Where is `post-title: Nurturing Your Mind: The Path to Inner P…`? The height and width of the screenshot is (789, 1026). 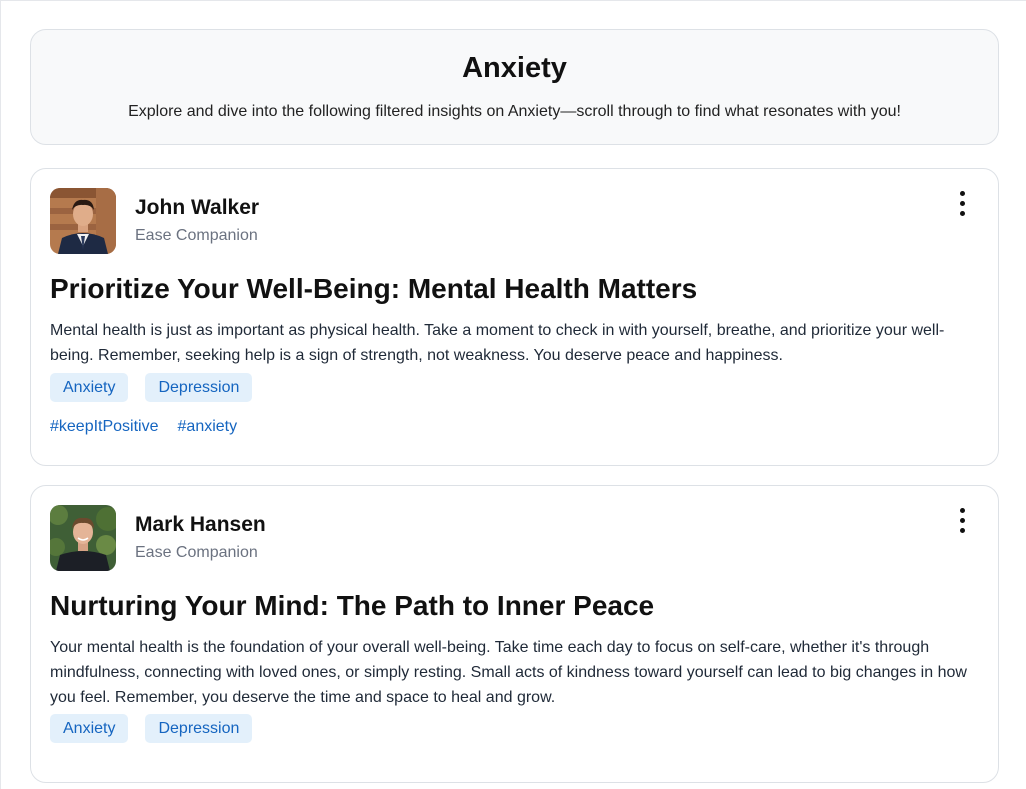 post-title: Nurturing Your Mind: The Path to Inner P… is located at coordinates (352, 606).